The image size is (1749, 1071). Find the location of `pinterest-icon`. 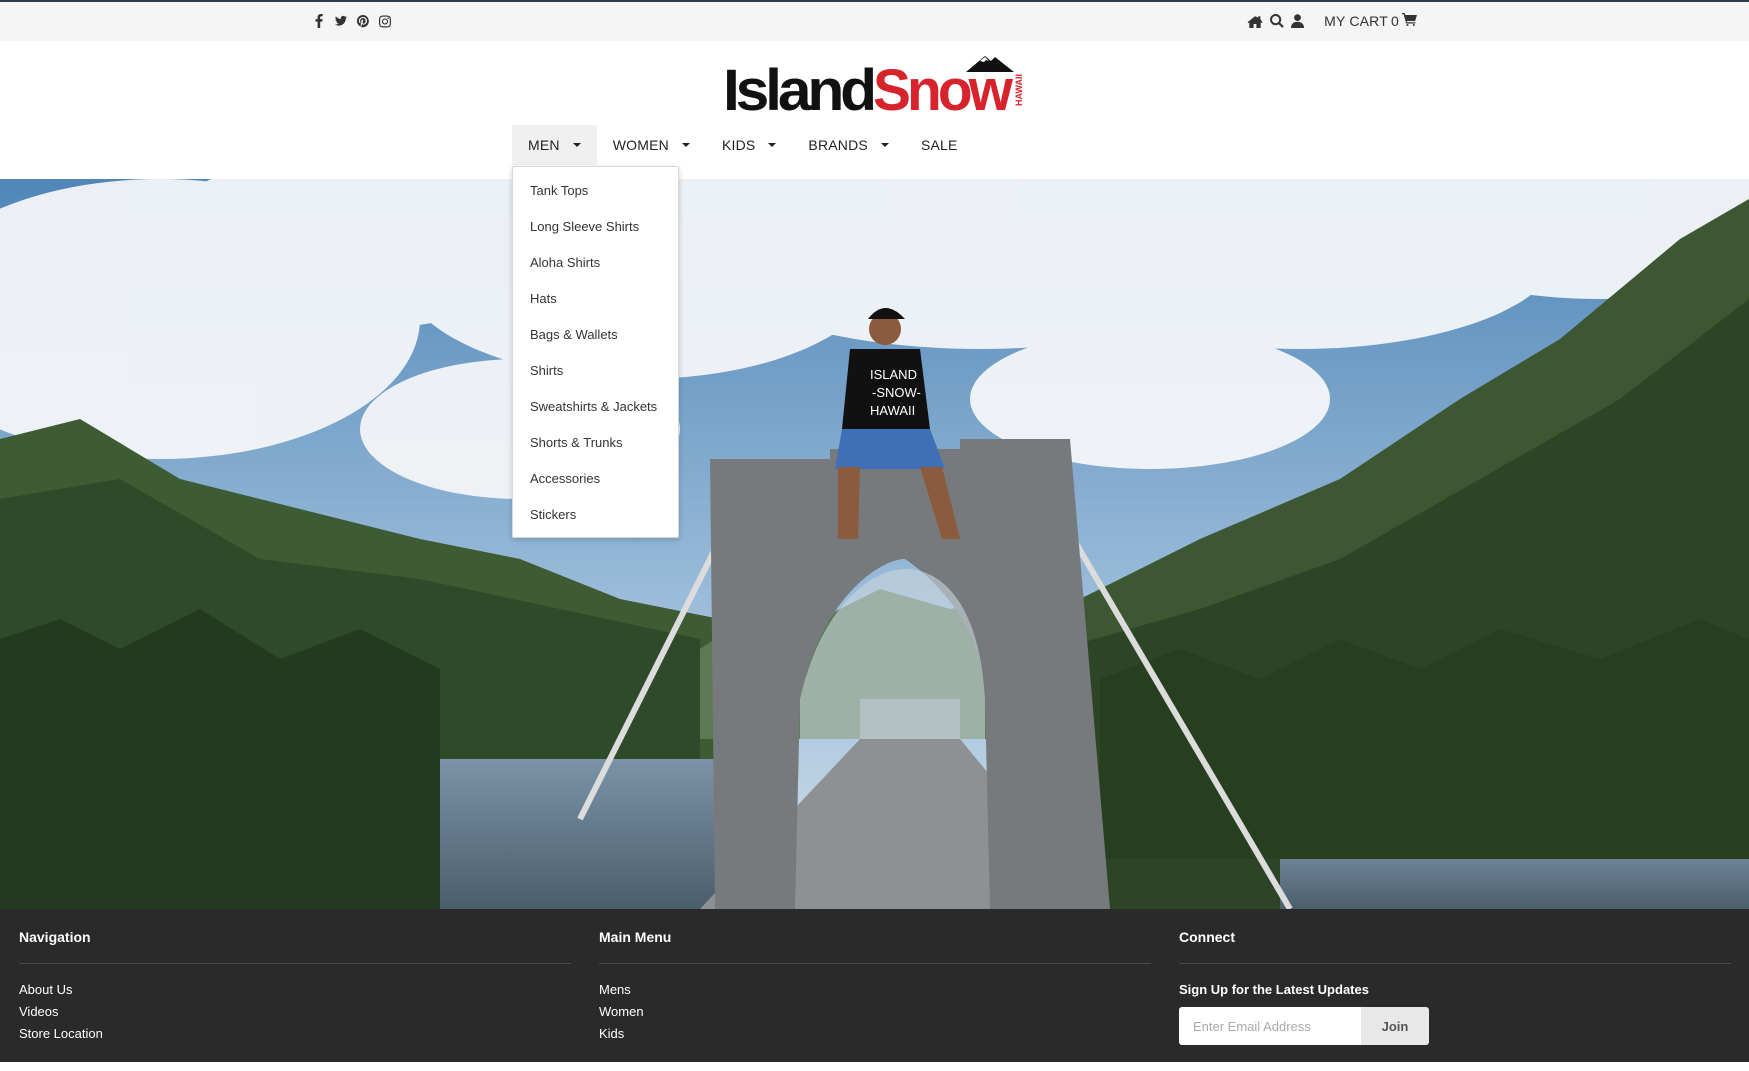

pinterest-icon is located at coordinates (363, 21).